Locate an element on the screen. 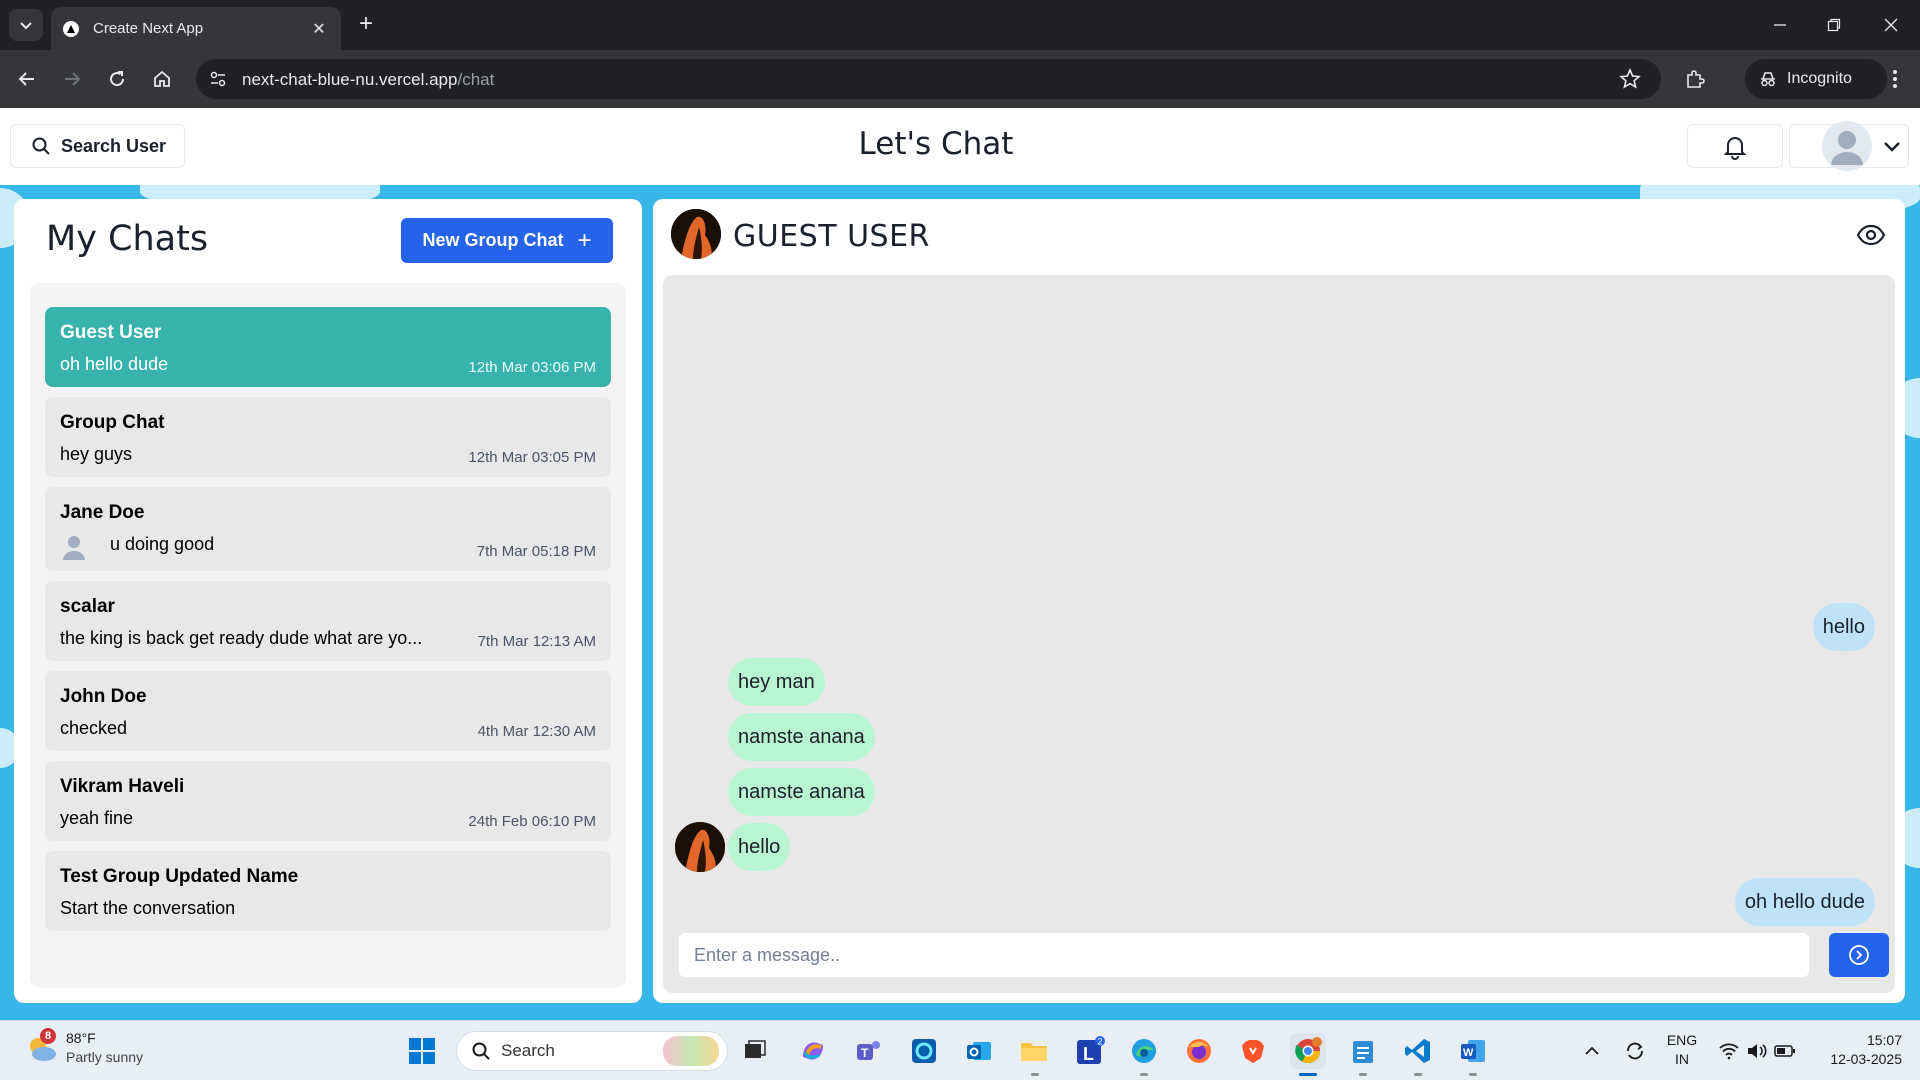  windows-logo-icon is located at coordinates (422, 1051).